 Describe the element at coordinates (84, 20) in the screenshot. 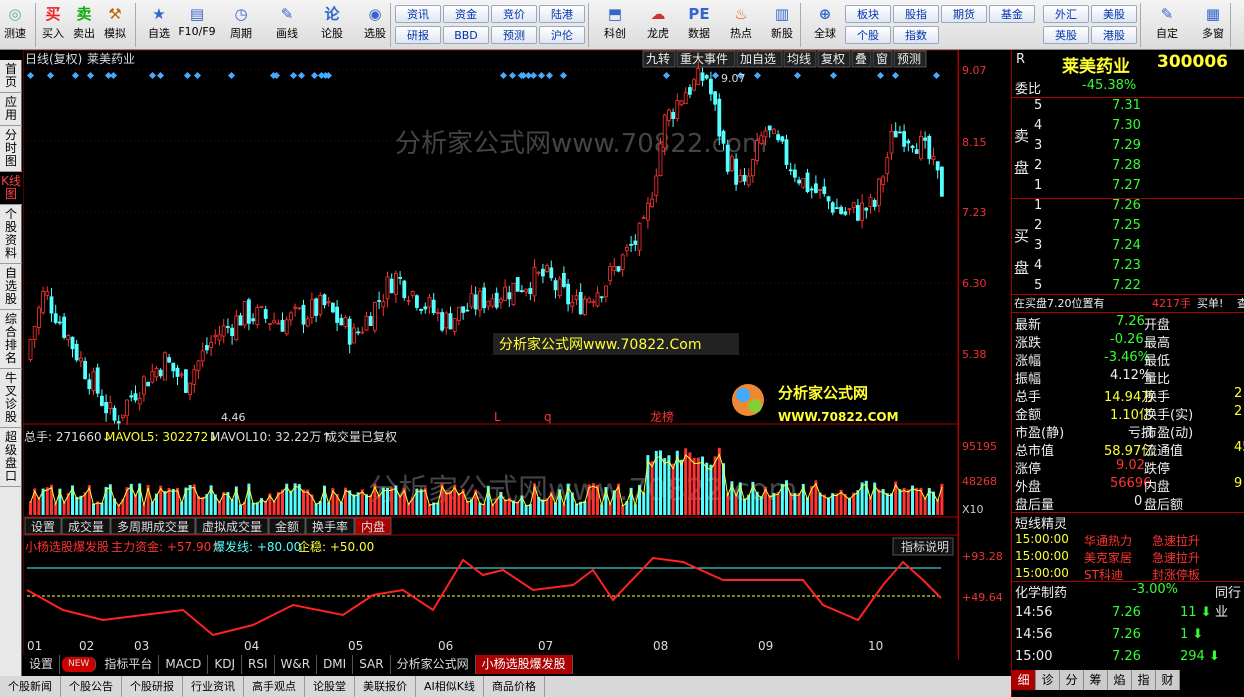

I see `toolbar-btn-2: 卖卖出` at that location.